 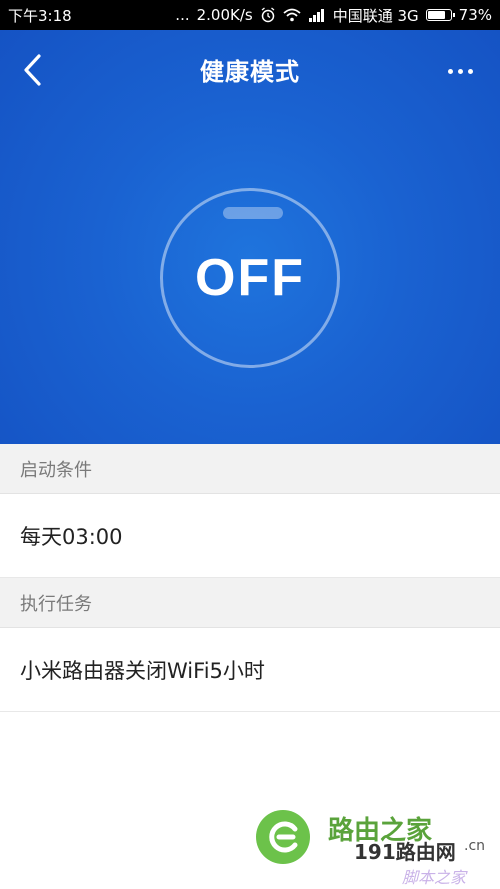 I want to click on toggle-state-label: OFF, so click(x=250, y=278).